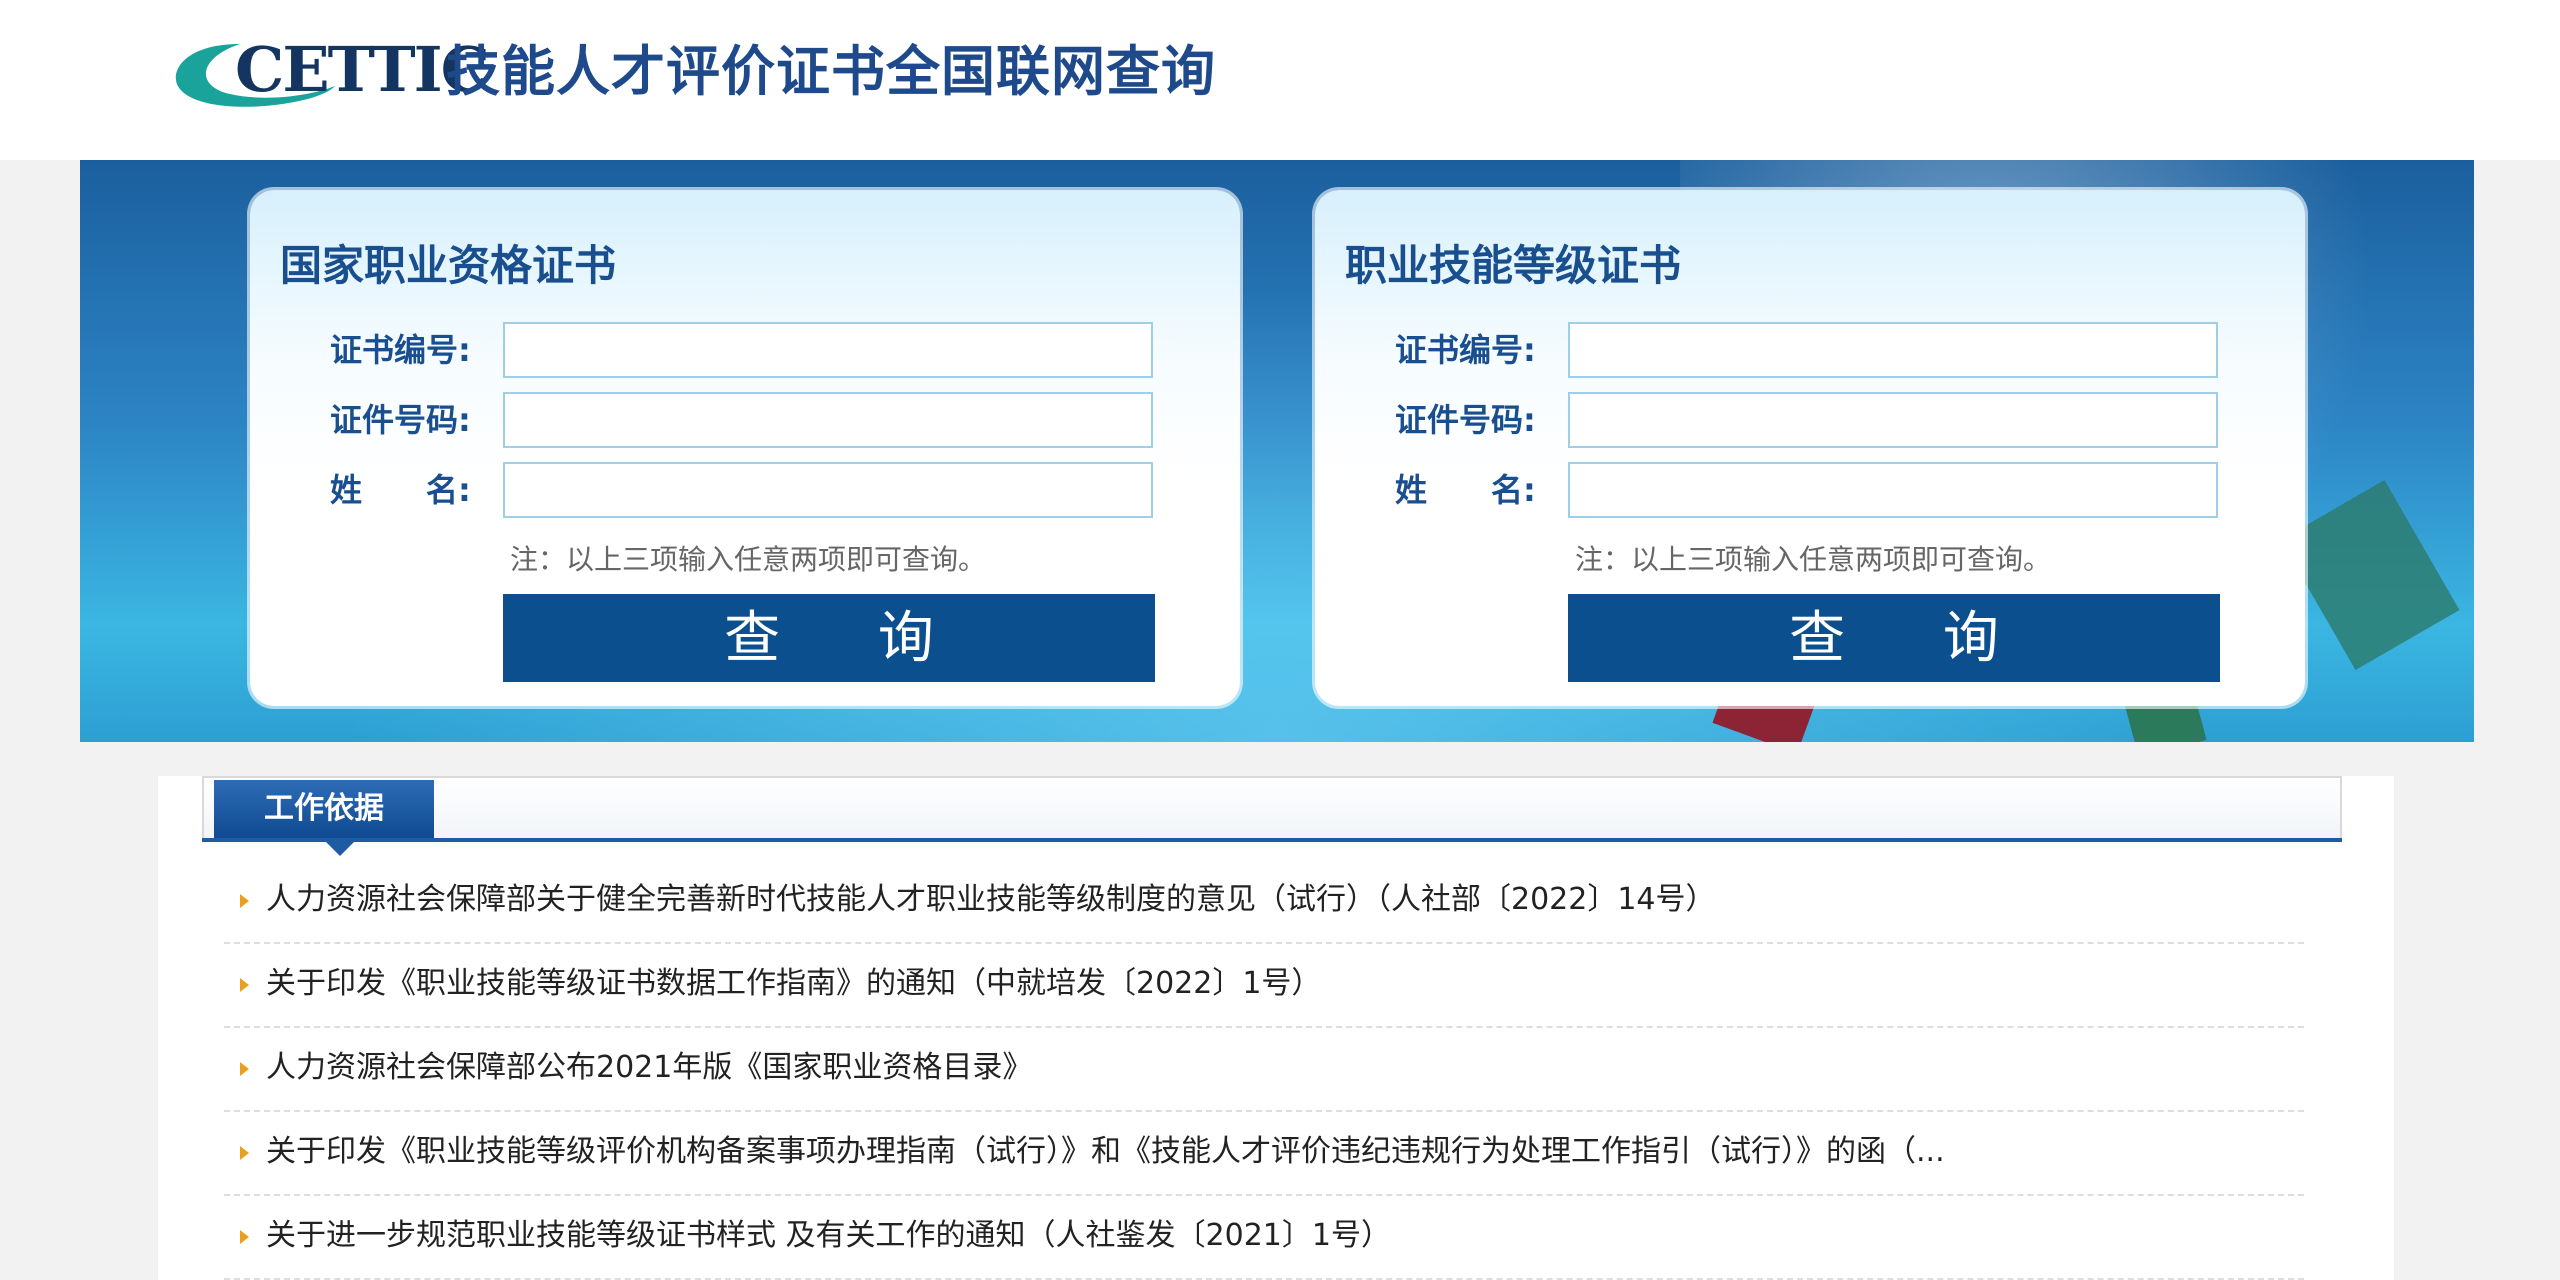 Image resolution: width=2560 pixels, height=1280 pixels. I want to click on tab-underline, so click(1272, 840).